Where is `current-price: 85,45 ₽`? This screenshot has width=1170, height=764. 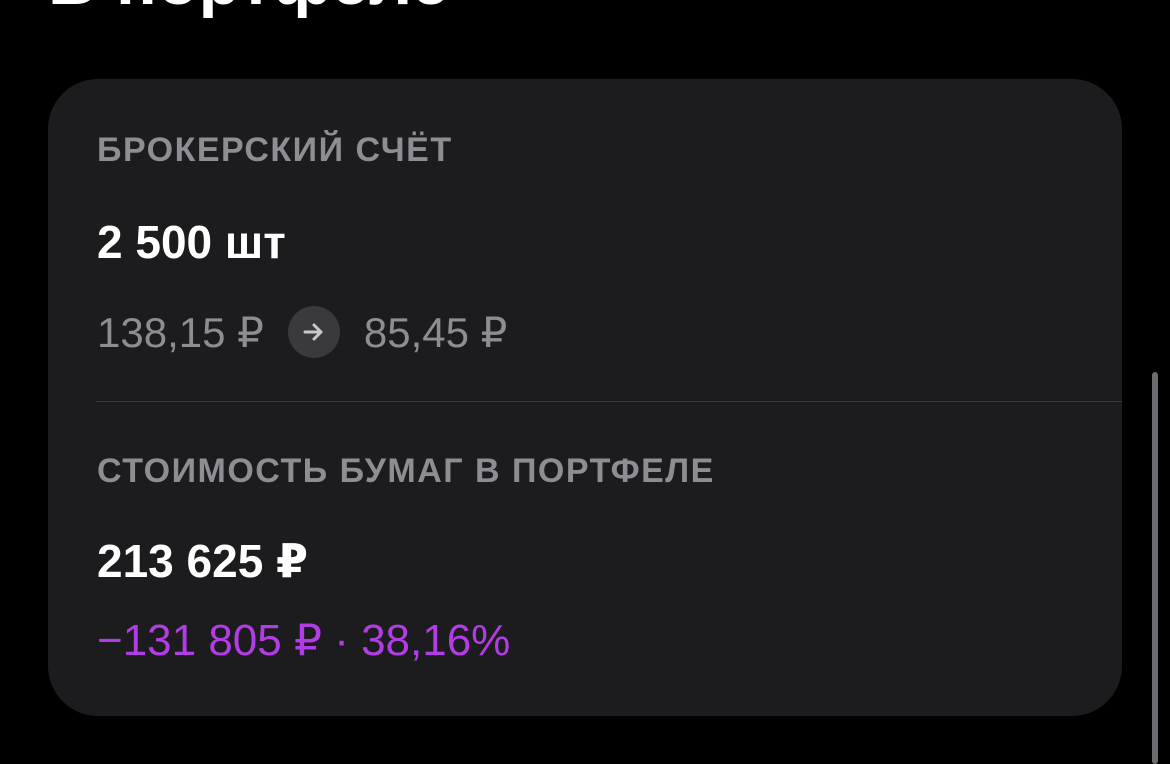
current-price: 85,45 ₽ is located at coordinates (435, 332).